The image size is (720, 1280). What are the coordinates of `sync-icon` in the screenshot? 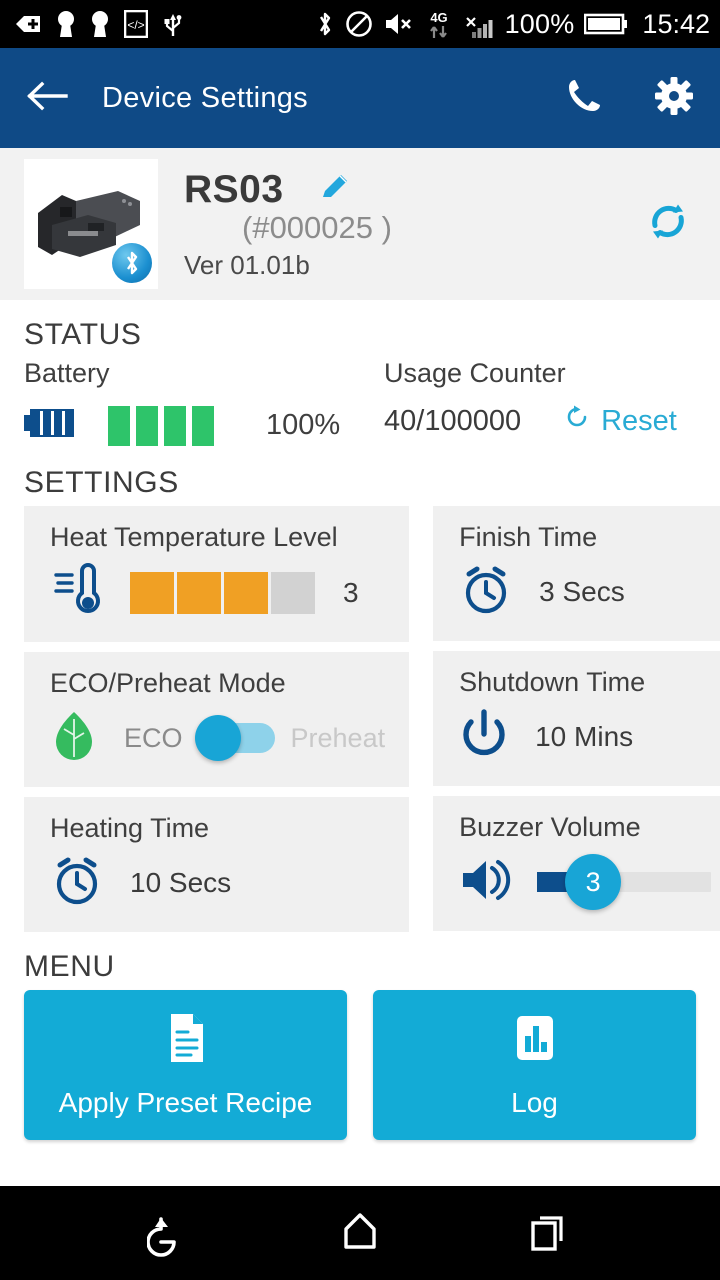 It's located at (668, 224).